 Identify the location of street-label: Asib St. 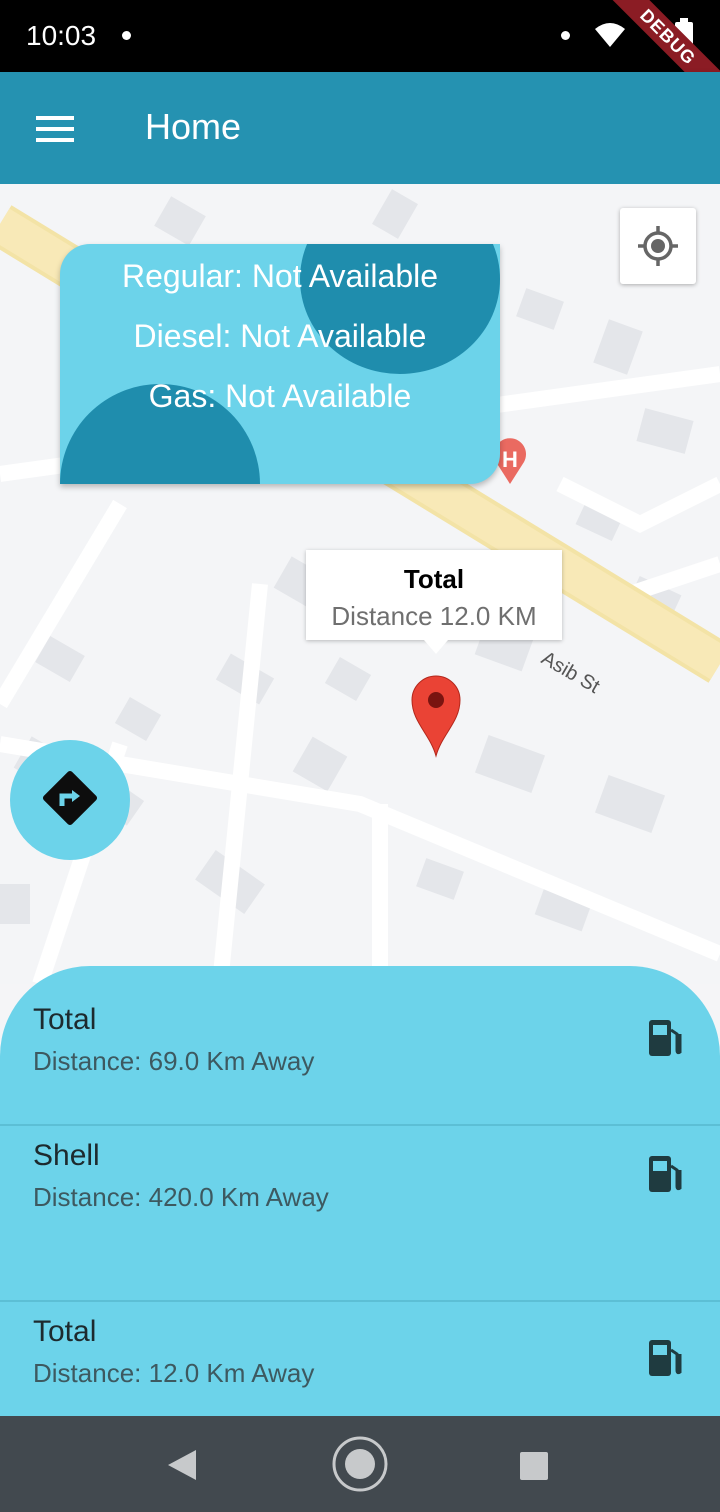
(571, 672).